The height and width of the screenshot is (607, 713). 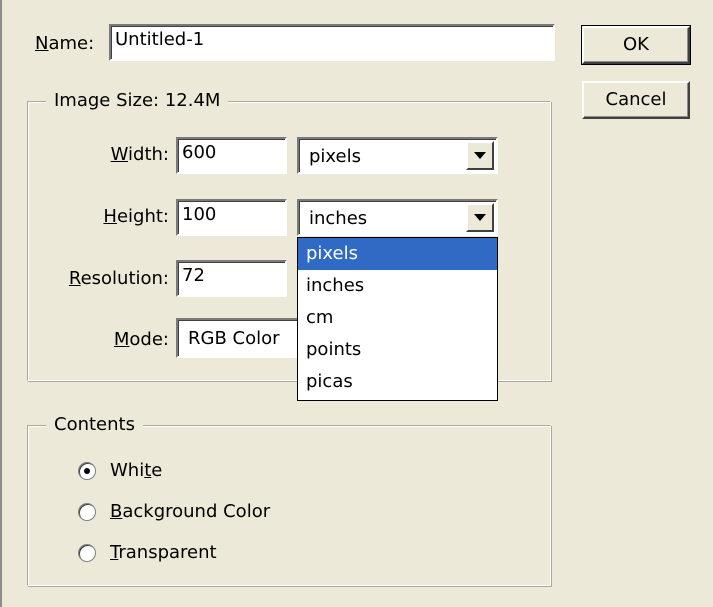 What do you see at coordinates (397, 155) in the screenshot?
I see `width-unit-select: pixels` at bounding box center [397, 155].